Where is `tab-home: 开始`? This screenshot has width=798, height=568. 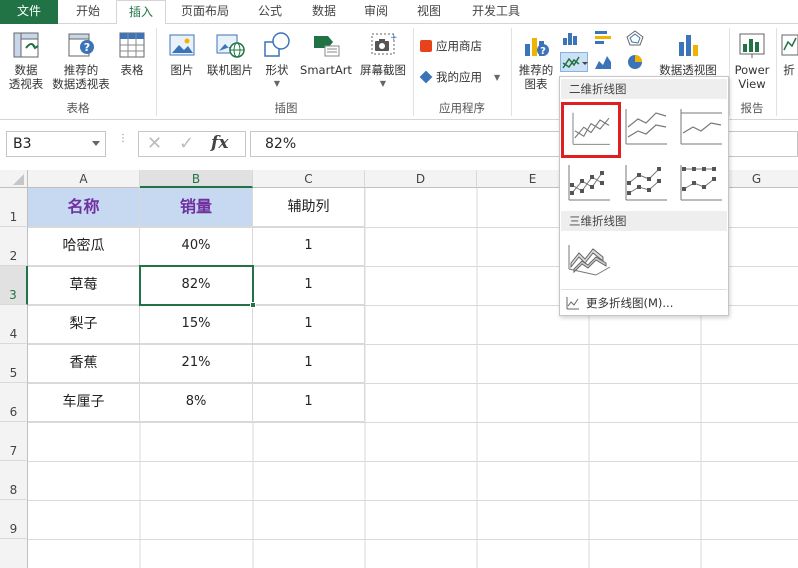
tab-home: 开始 is located at coordinates (88, 12).